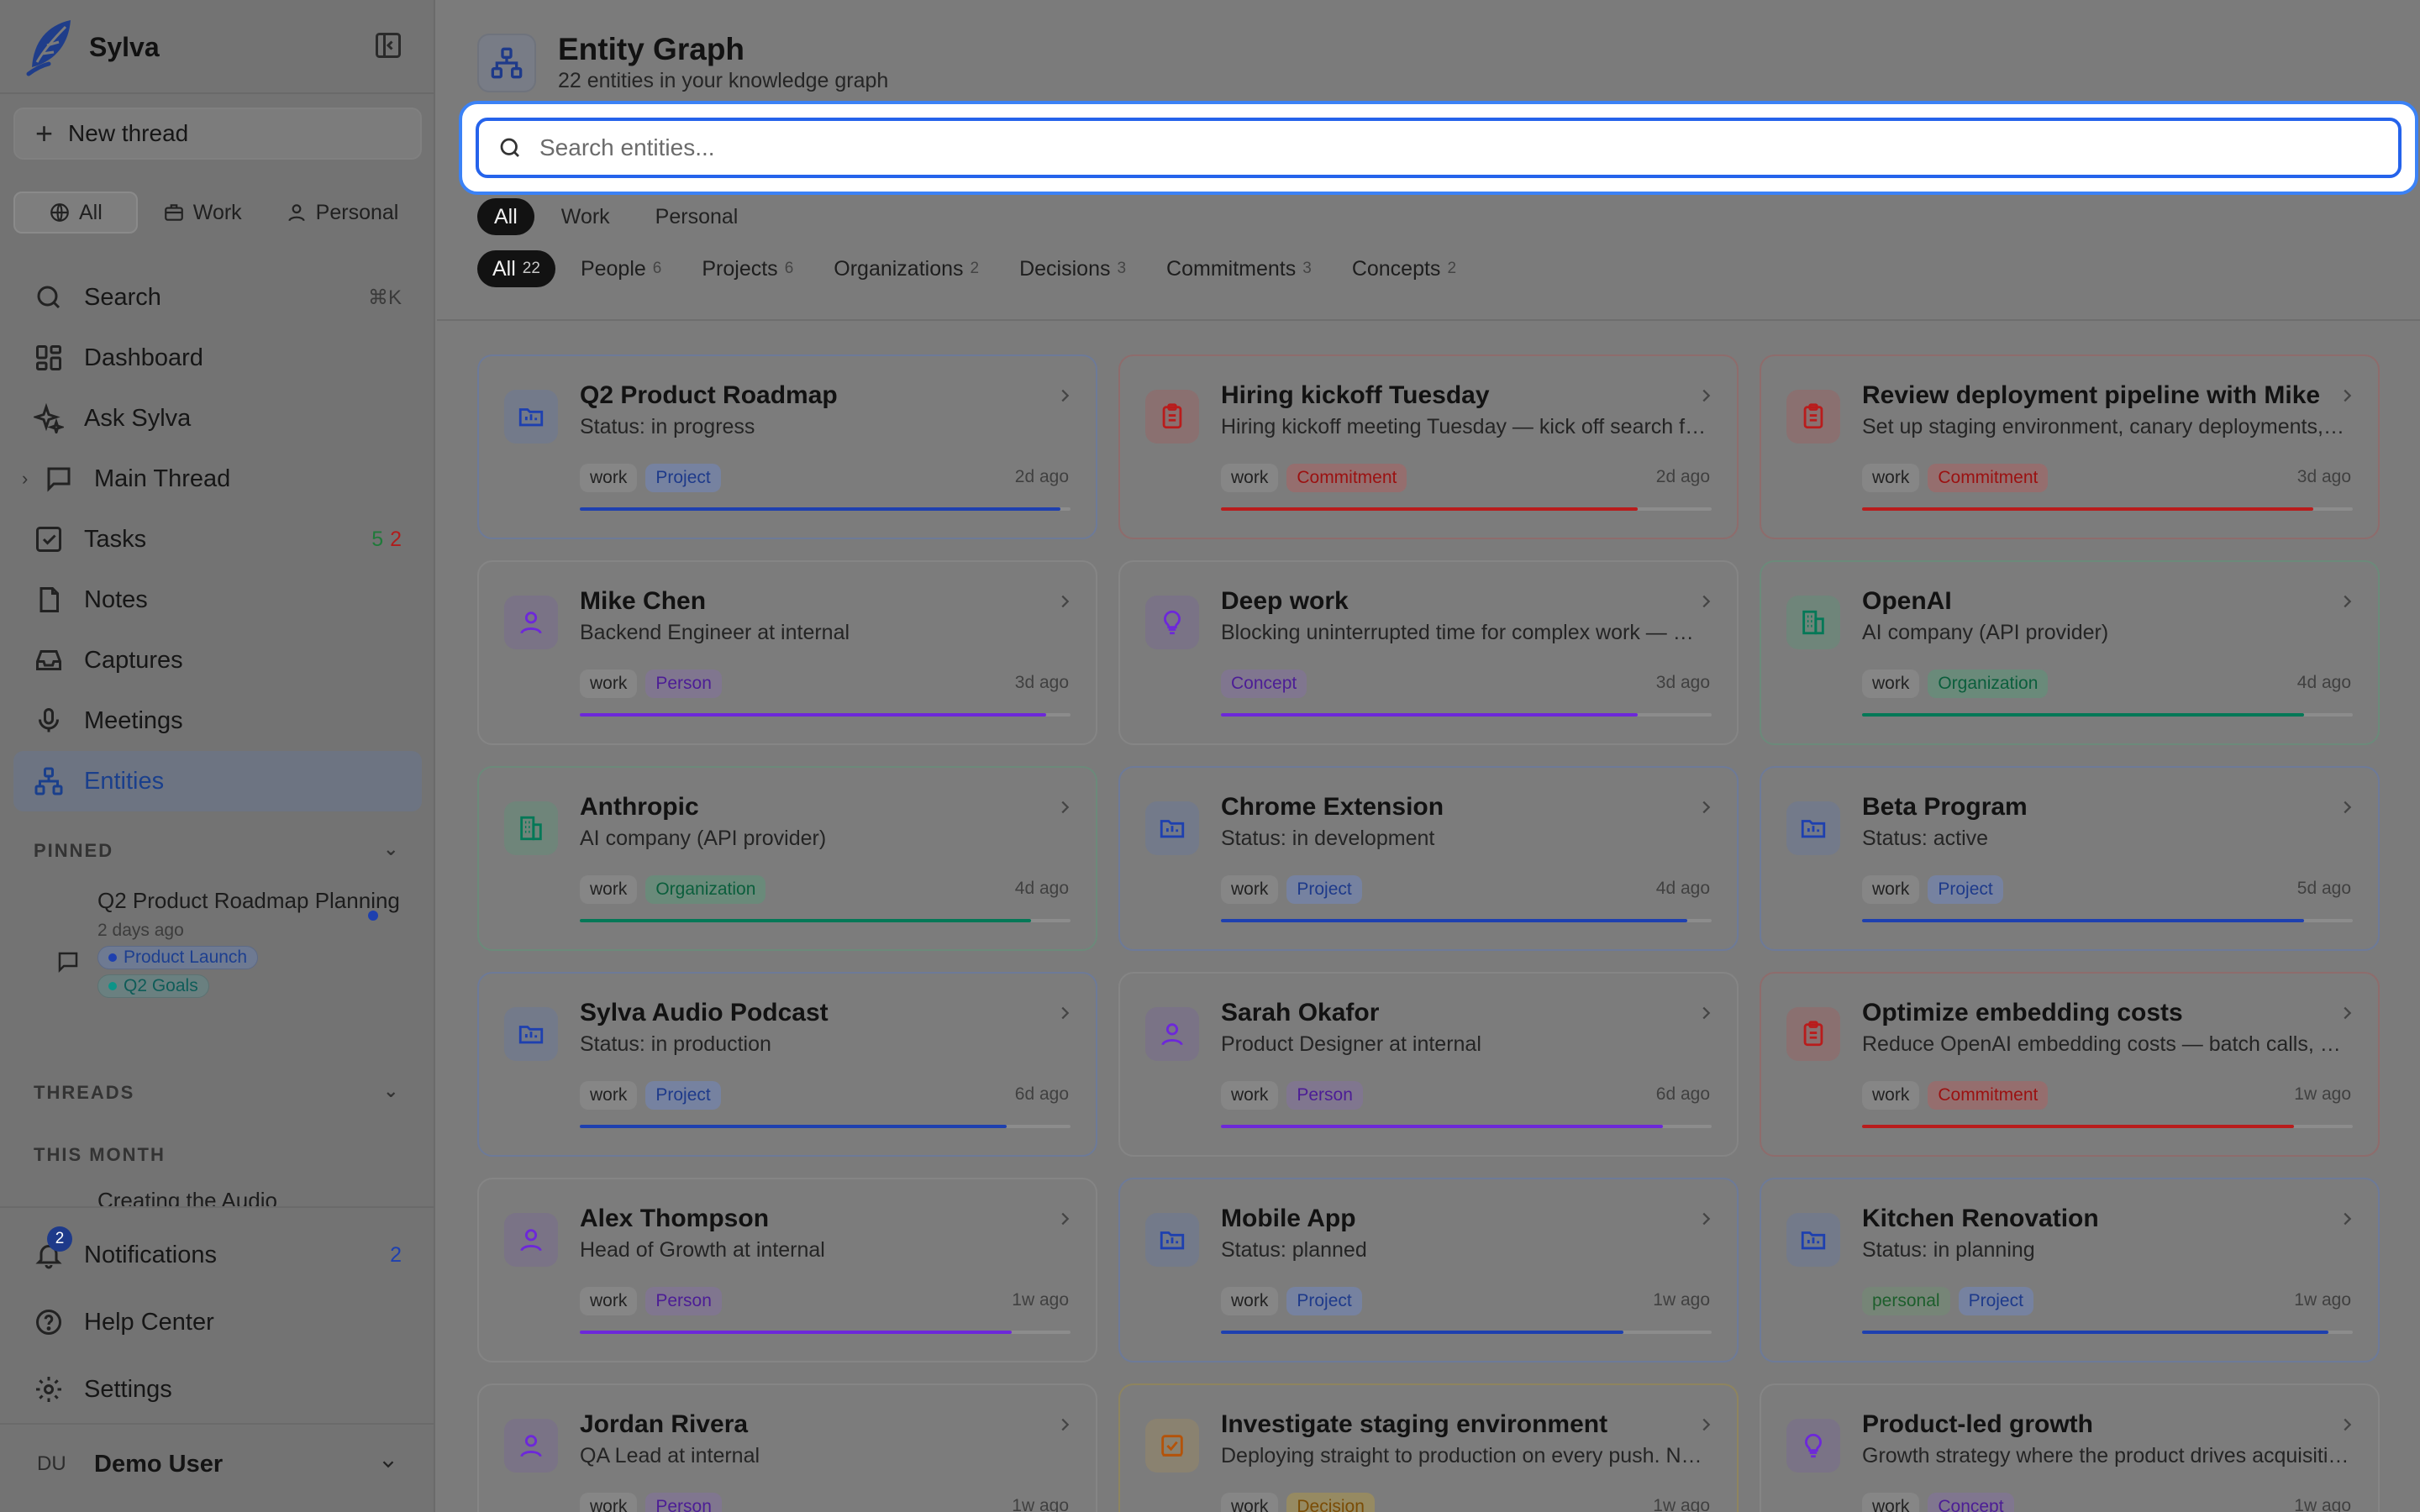 Image resolution: width=2420 pixels, height=1512 pixels. Describe the element at coordinates (218, 781) in the screenshot. I see `nav-entities: Entities` at that location.